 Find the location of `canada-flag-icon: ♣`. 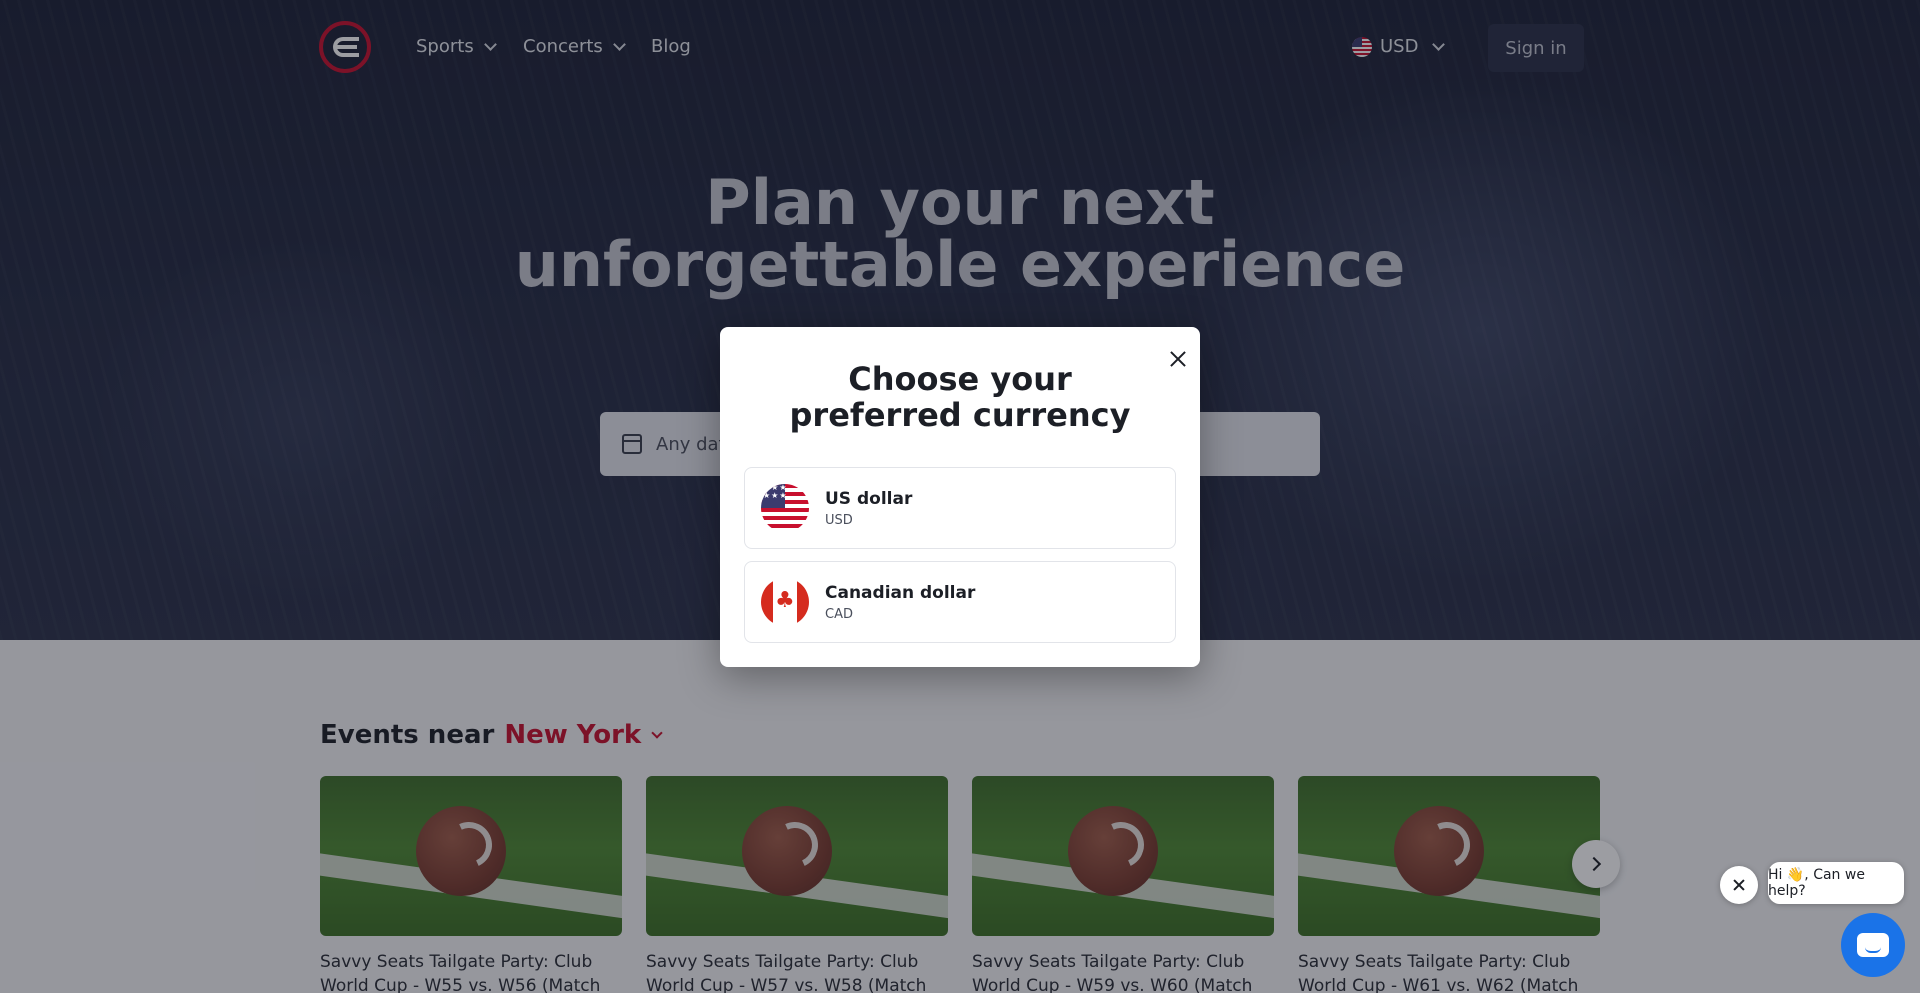

canada-flag-icon: ♣ is located at coordinates (785, 602).